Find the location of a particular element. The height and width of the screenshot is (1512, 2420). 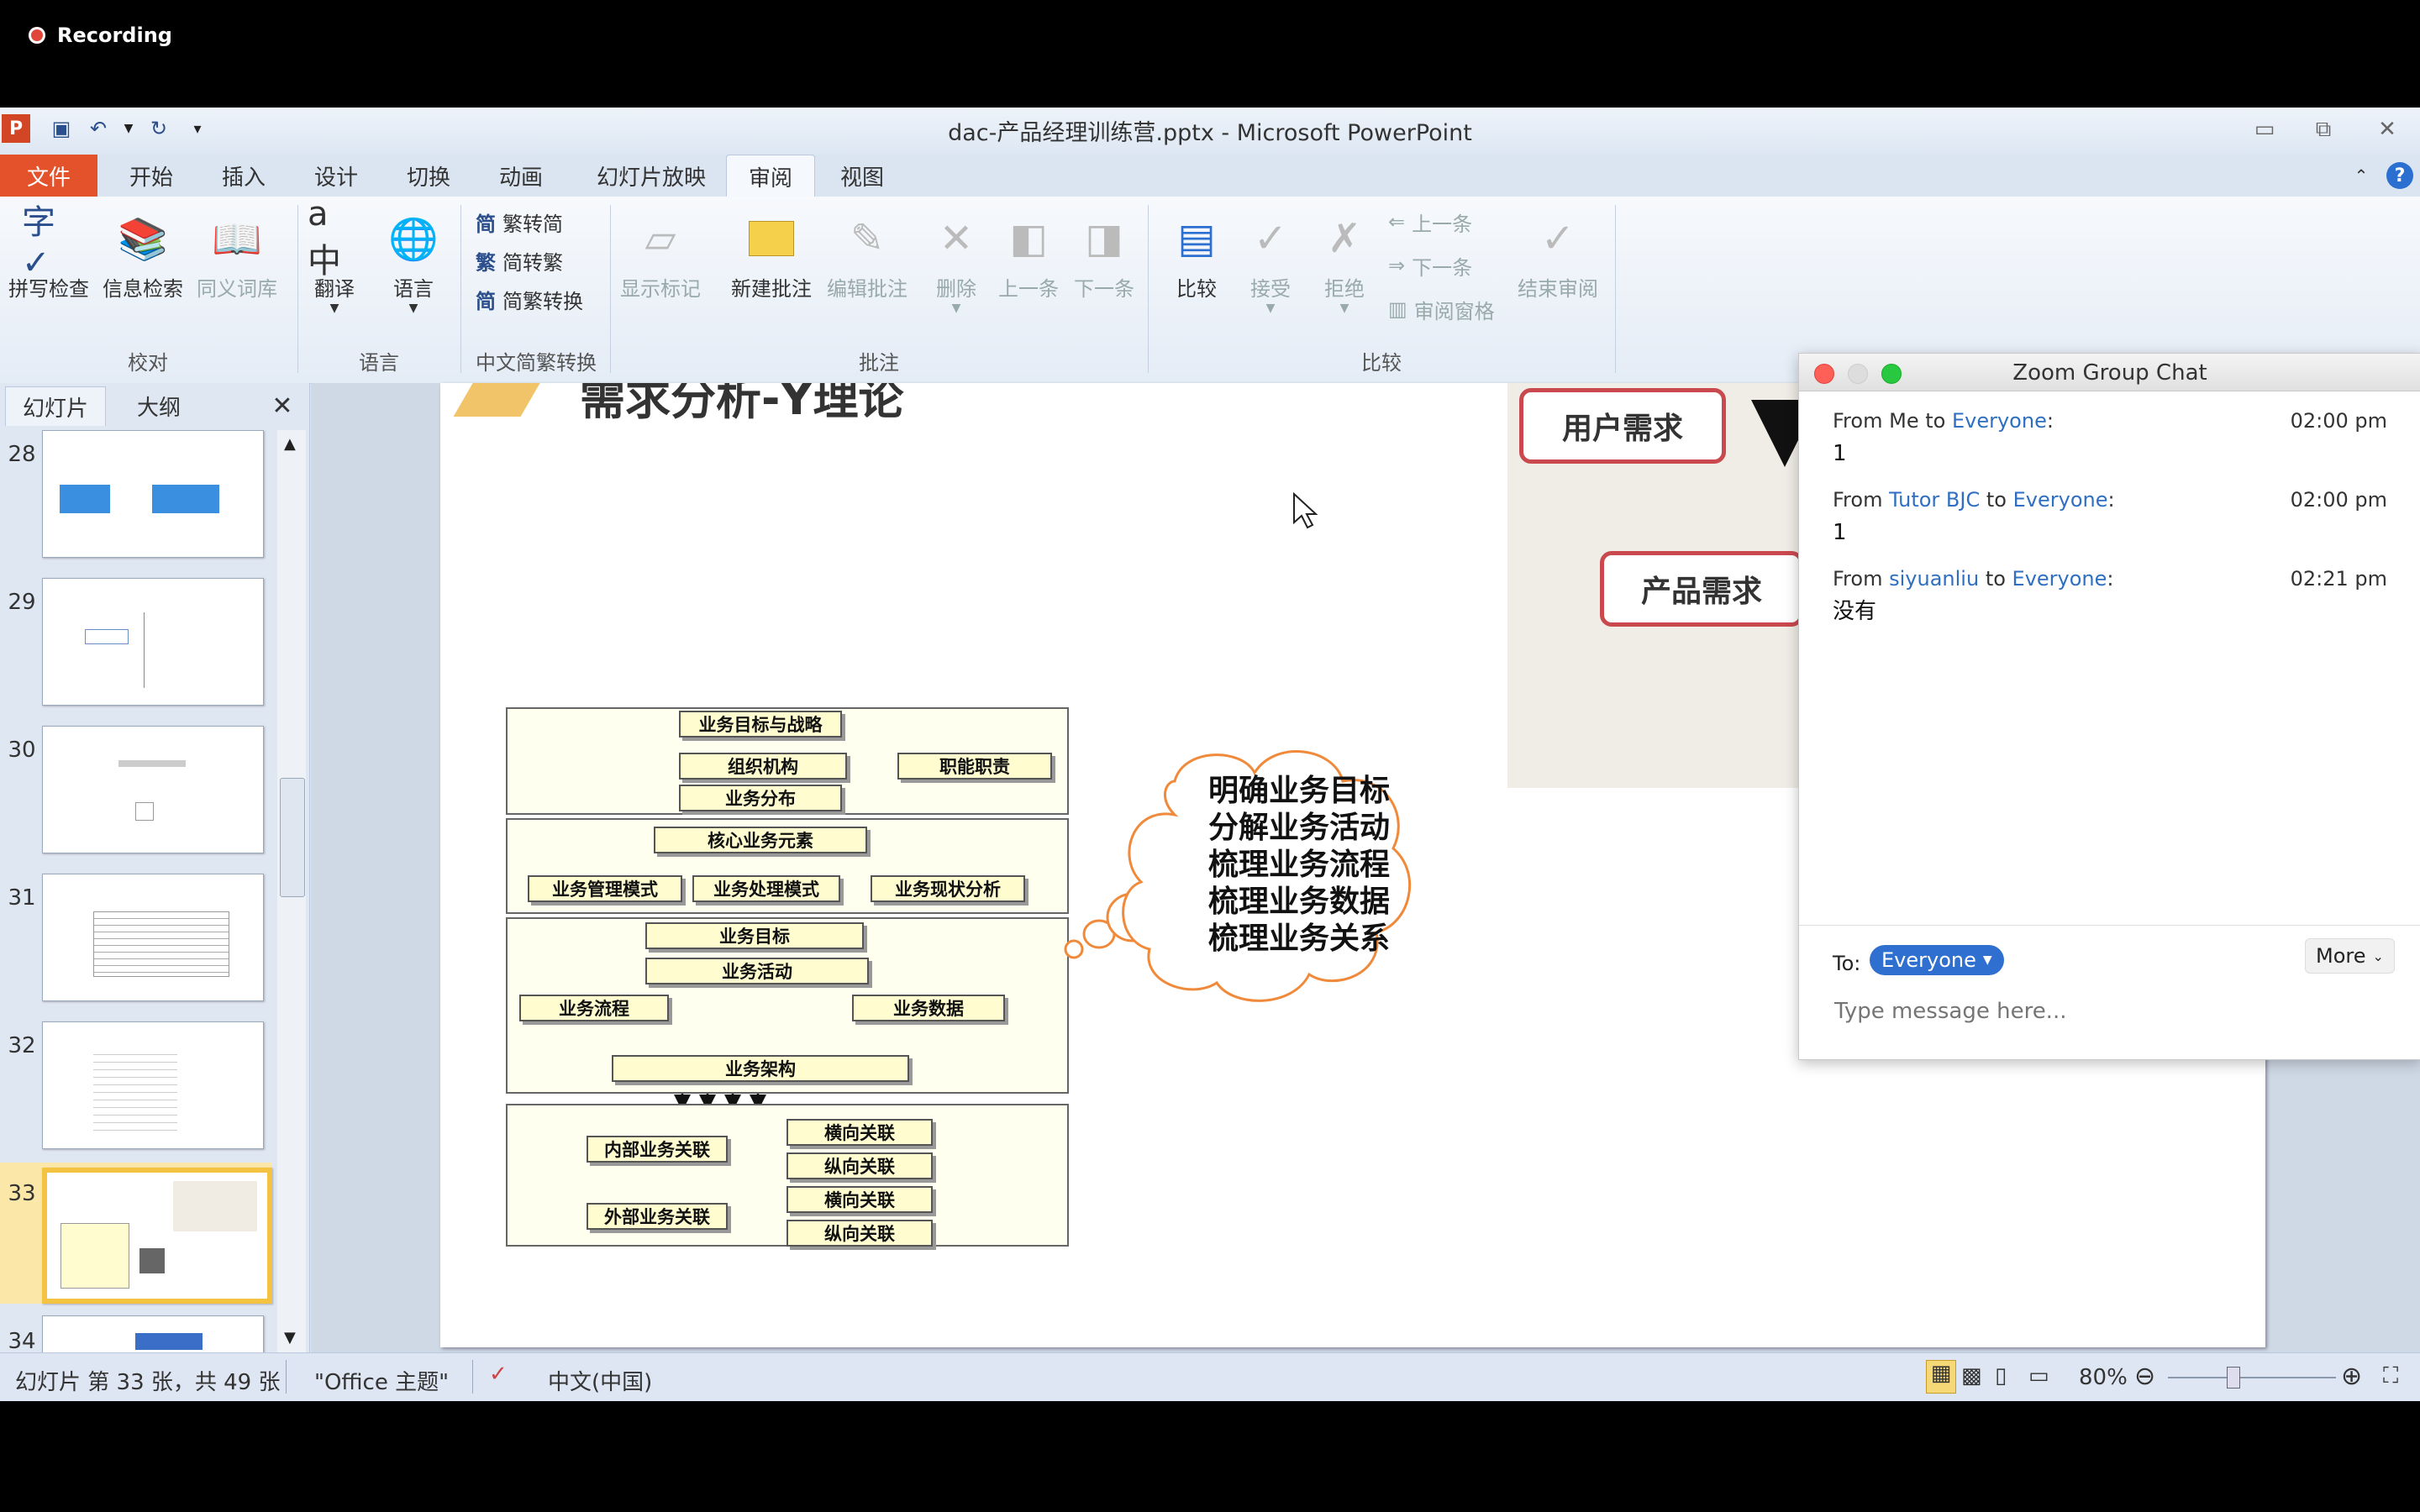

diagram-box: 业务架构 is located at coordinates (761, 1068).